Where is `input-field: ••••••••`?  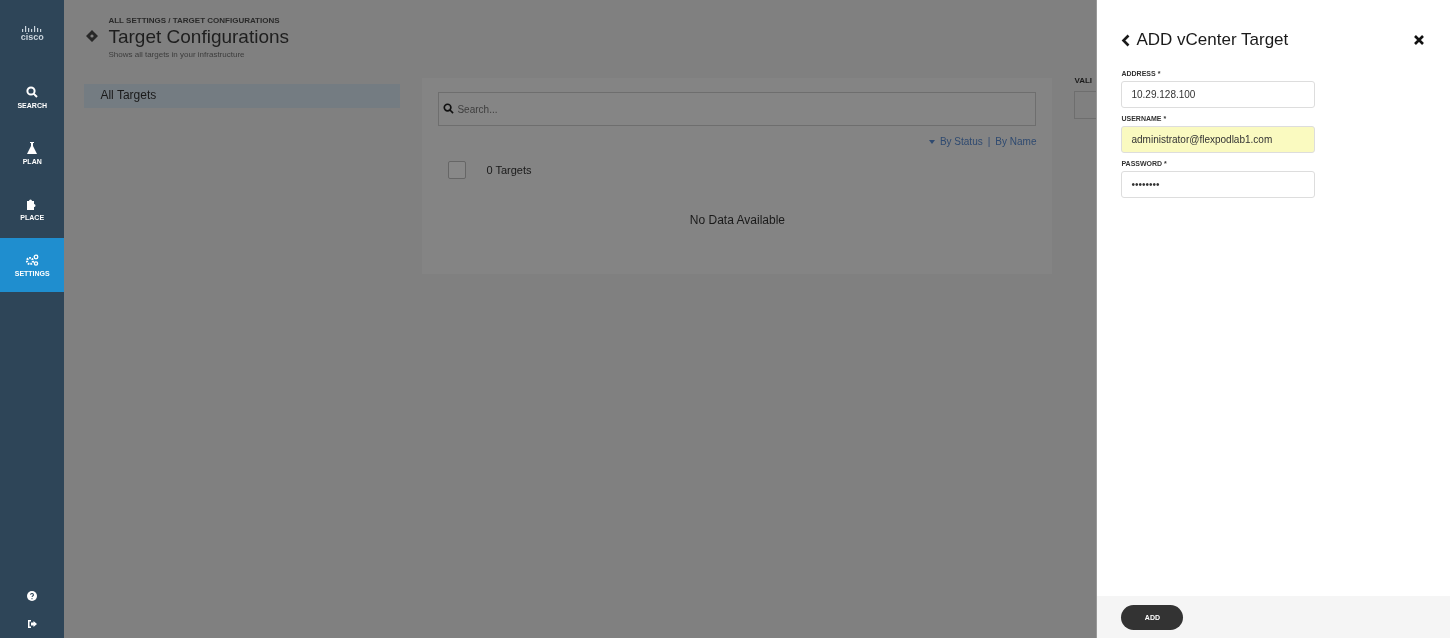
input-field: •••••••• is located at coordinates (1218, 184).